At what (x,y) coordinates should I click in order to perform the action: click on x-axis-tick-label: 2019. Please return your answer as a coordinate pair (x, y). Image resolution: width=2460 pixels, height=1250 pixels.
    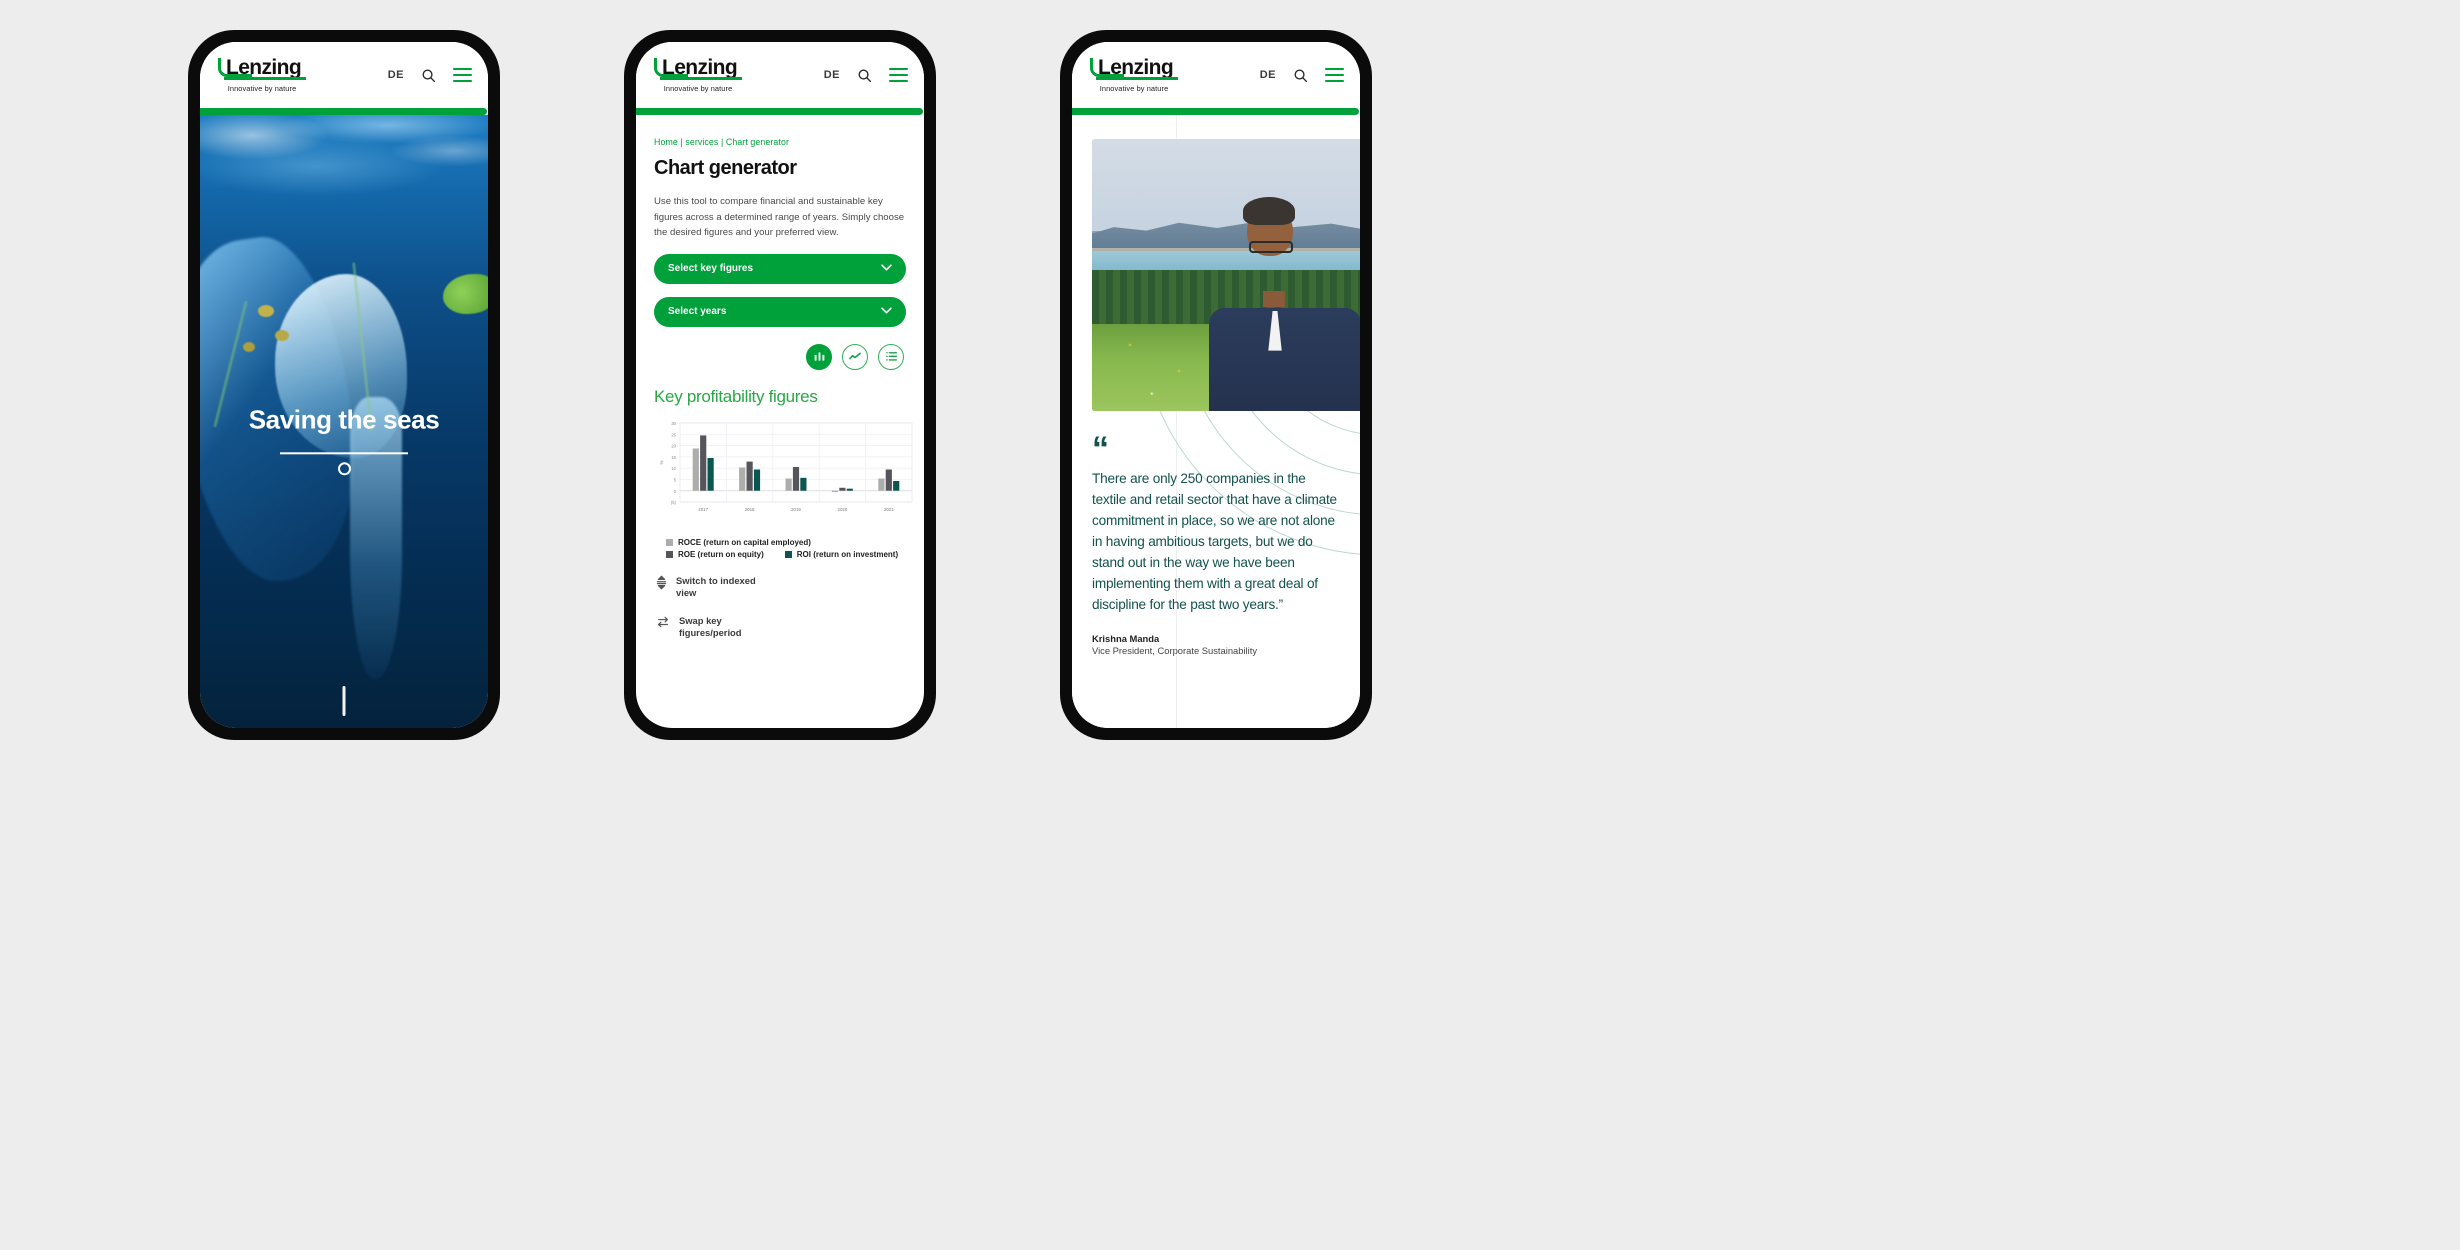
    Looking at the image, I should click on (796, 509).